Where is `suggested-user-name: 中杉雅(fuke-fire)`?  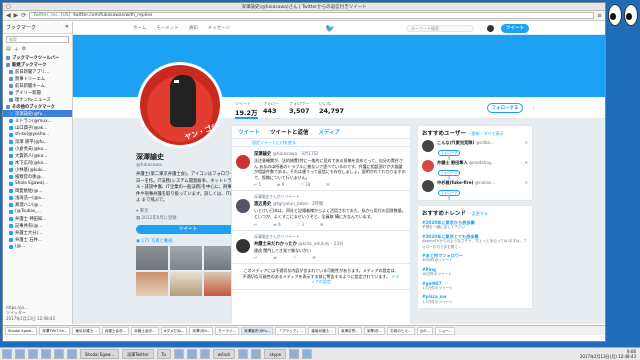 suggested-user-name: 中杉雅(fuke-fire) is located at coordinates (455, 182).